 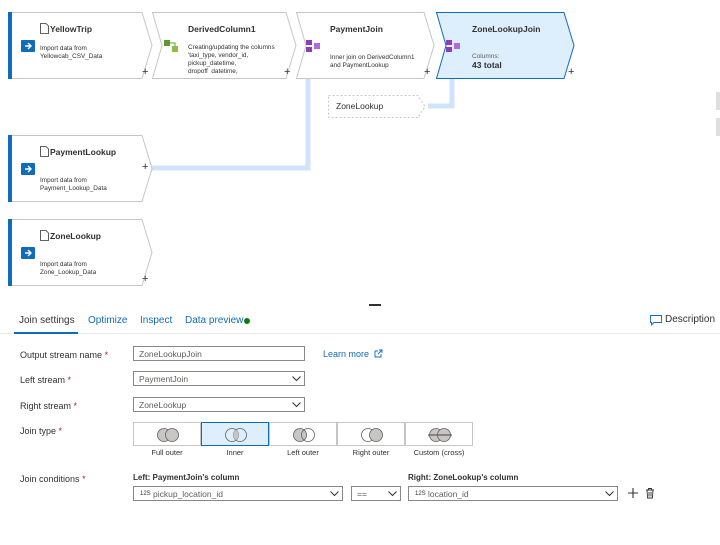 I want to click on tab-inspect: Inspect, so click(x=156, y=320).